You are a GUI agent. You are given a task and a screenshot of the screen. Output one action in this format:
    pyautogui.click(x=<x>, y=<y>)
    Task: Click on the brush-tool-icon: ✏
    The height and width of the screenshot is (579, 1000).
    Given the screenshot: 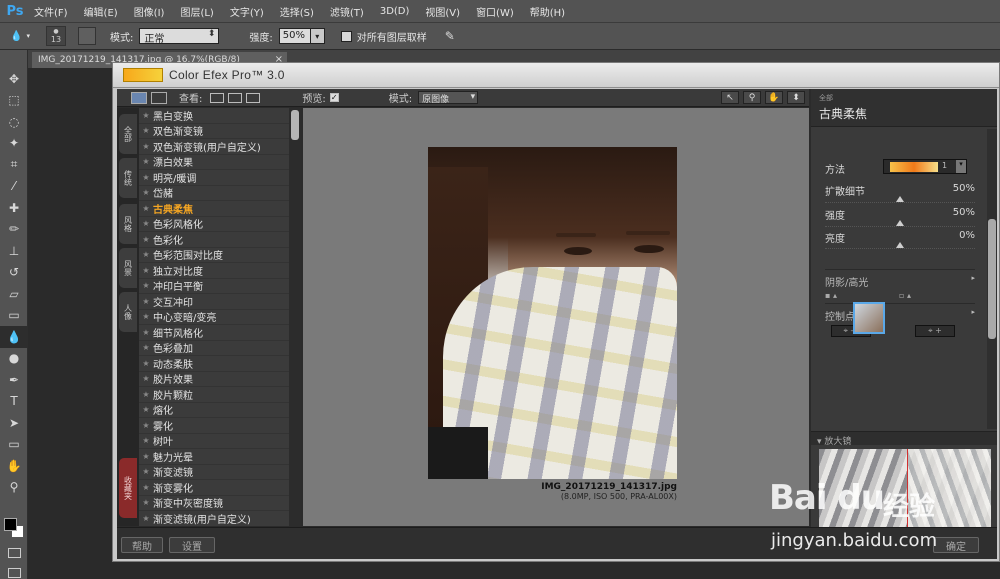 What is the action you would take?
    pyautogui.click(x=14, y=230)
    